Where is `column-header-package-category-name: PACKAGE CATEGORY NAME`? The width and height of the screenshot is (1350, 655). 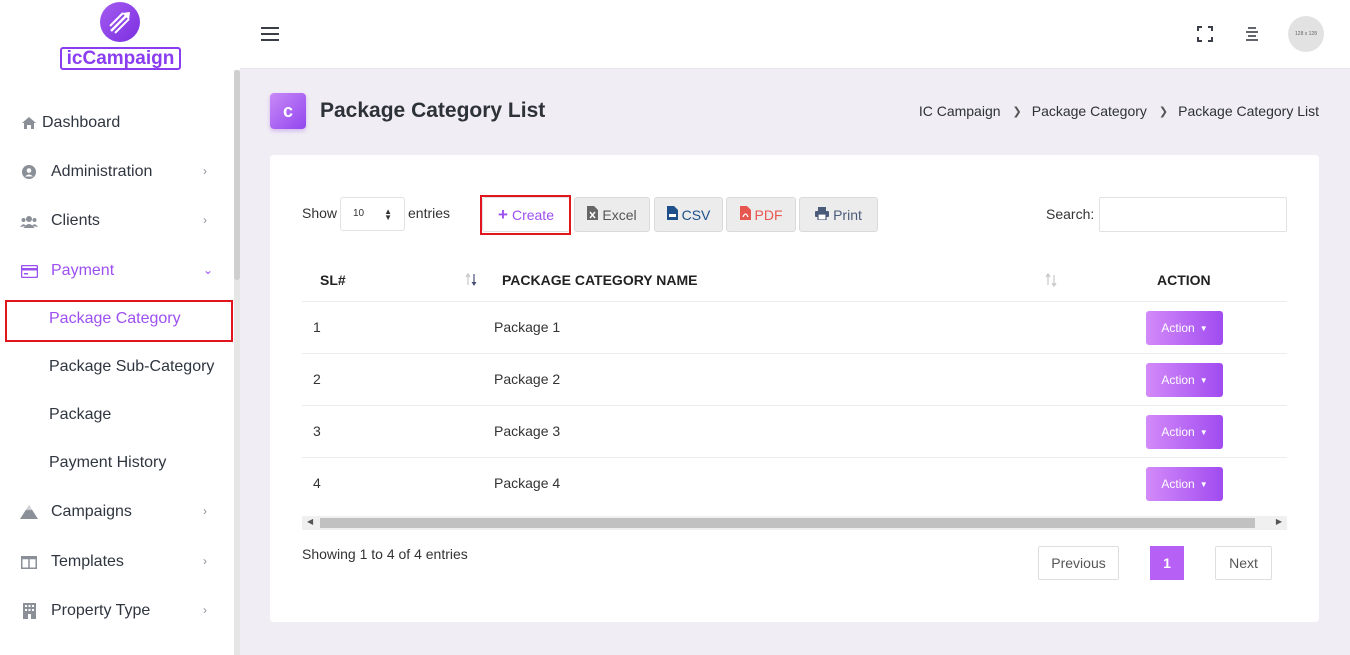
column-header-package-category-name: PACKAGE CATEGORY NAME is located at coordinates (600, 280).